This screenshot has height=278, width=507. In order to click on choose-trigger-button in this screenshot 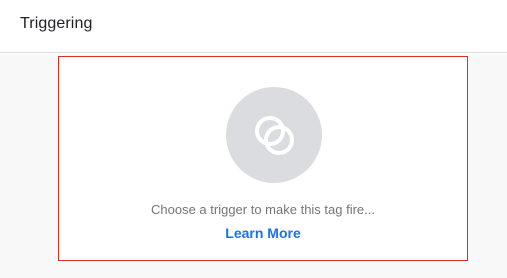, I will do `click(274, 135)`.